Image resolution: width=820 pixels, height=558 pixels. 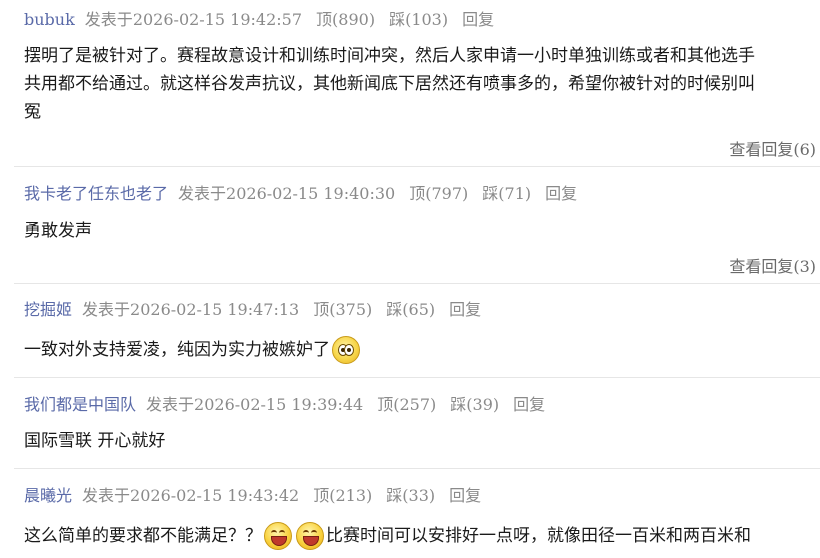 I want to click on comment-timestamp: 2026-02-15 19:42:57, so click(x=217, y=19).